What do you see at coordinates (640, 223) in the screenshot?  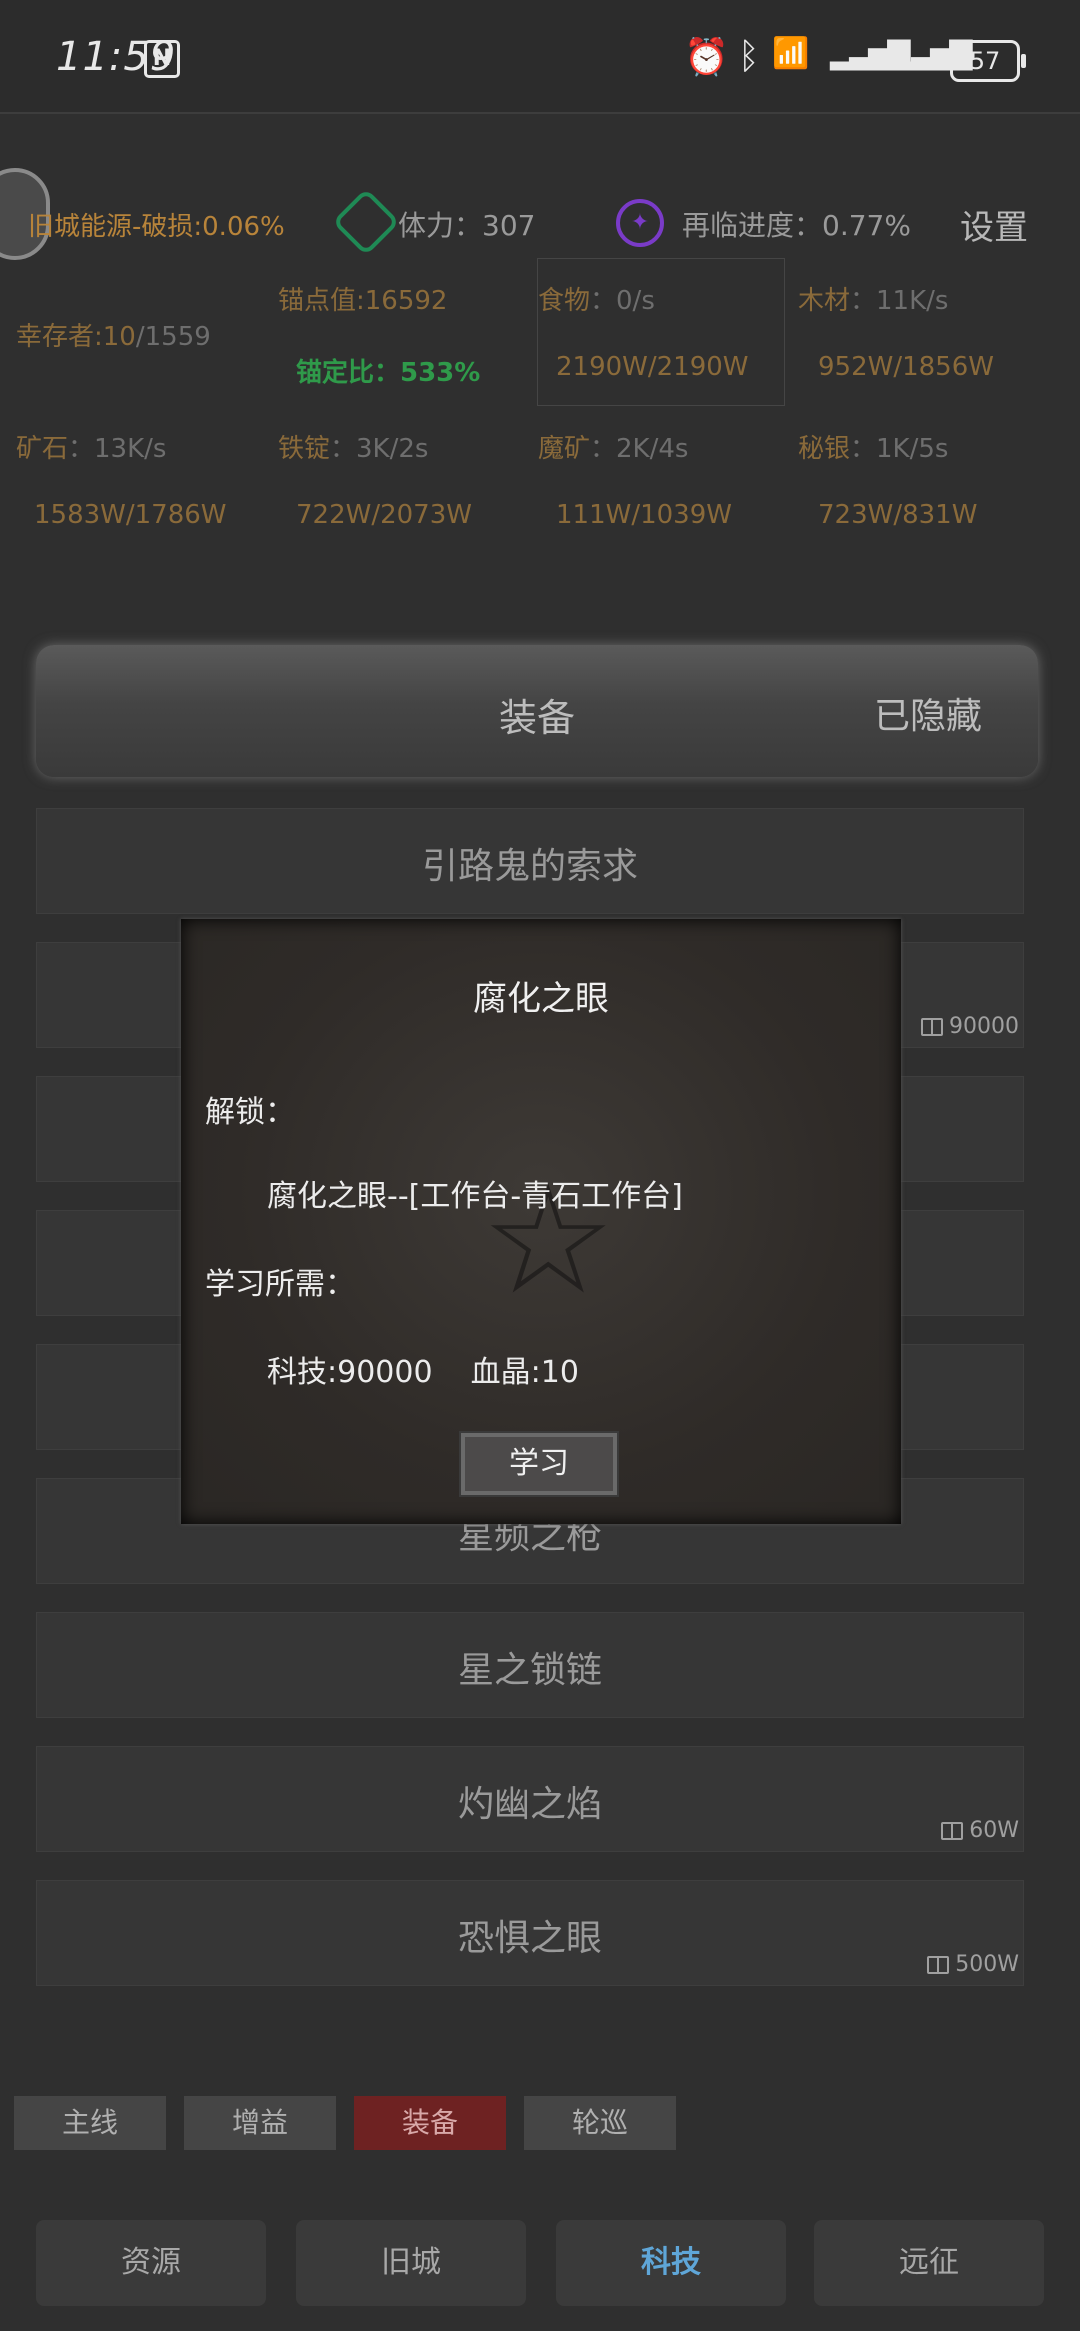 I see `revisit-icon: ✦` at bounding box center [640, 223].